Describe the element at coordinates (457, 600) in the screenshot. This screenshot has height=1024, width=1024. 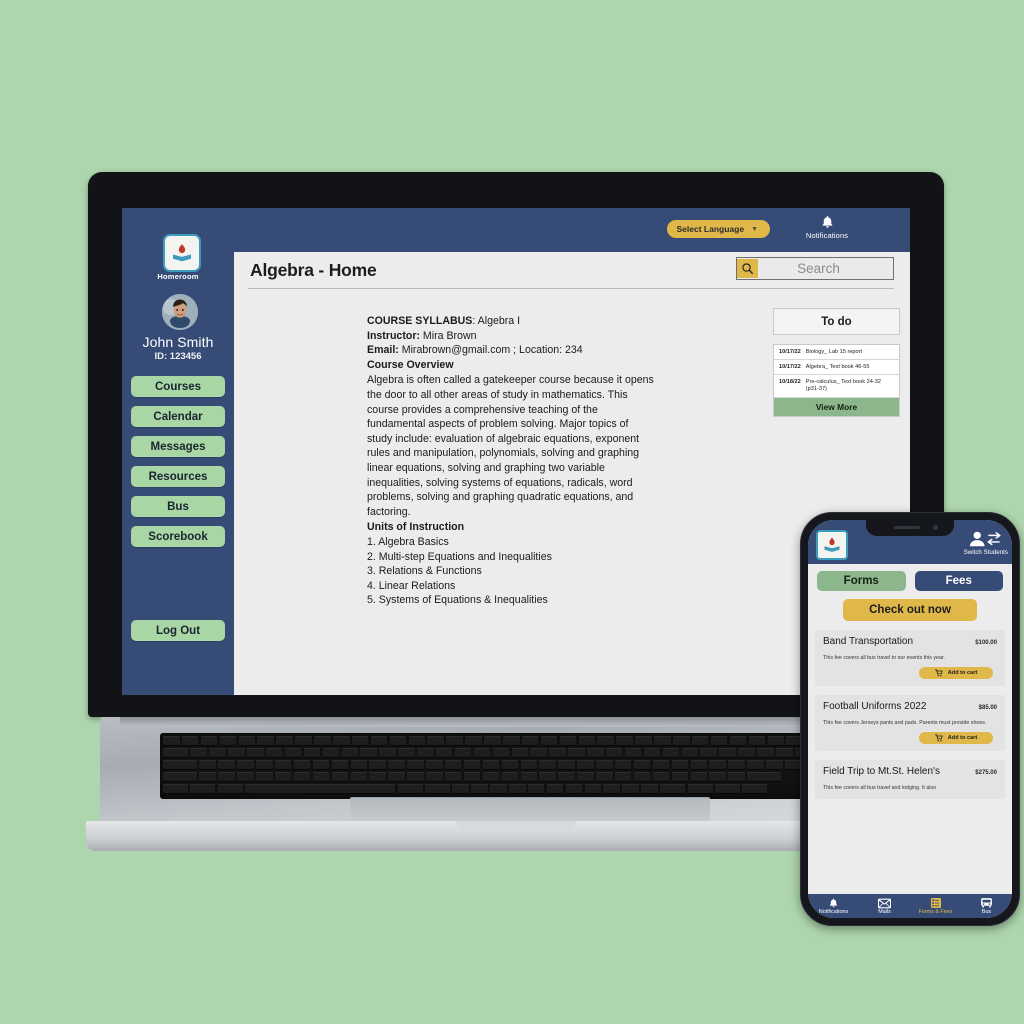
I see `unit-item: 5. Systems of Equations & Inequalities` at that location.